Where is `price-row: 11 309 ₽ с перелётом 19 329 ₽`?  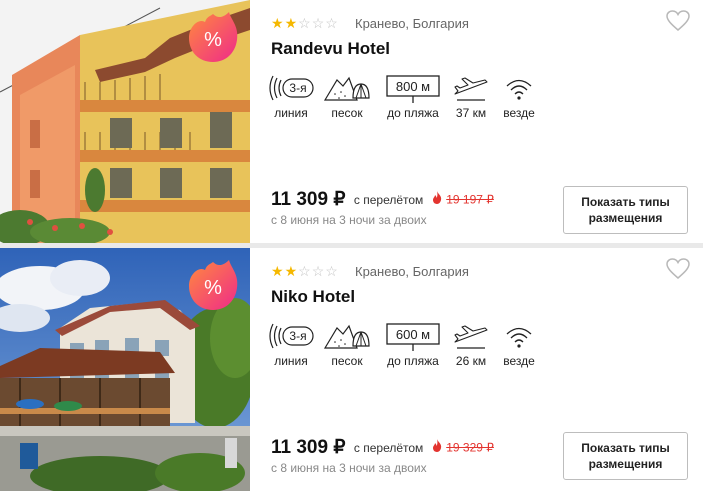 price-row: 11 309 ₽ с перелётом 19 329 ₽ is located at coordinates (382, 447).